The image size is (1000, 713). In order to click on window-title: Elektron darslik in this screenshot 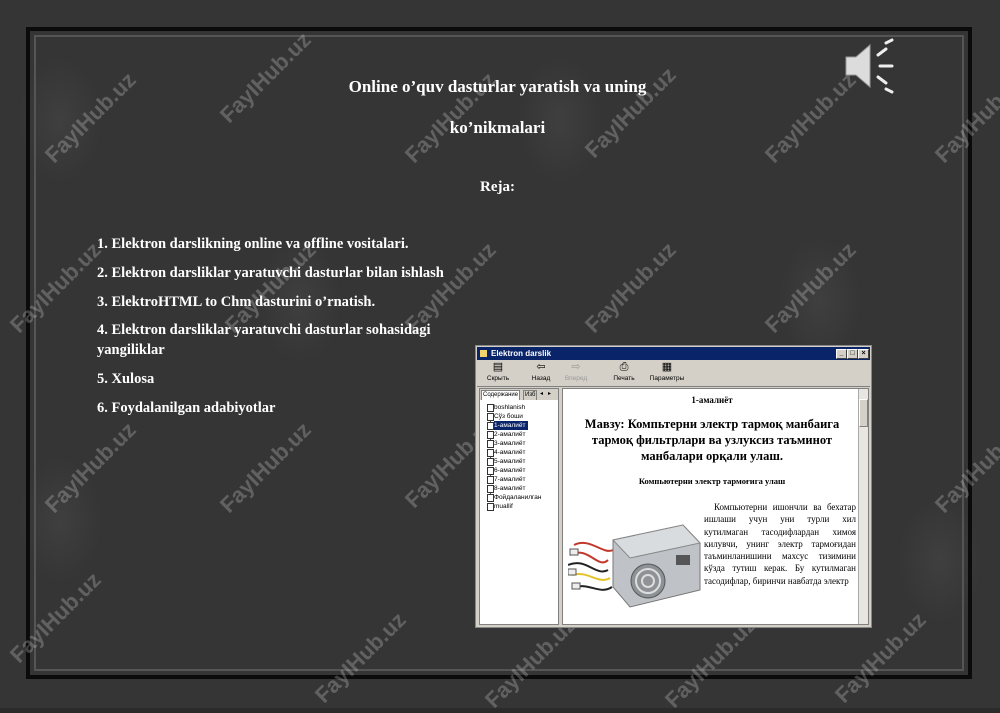, I will do `click(521, 353)`.